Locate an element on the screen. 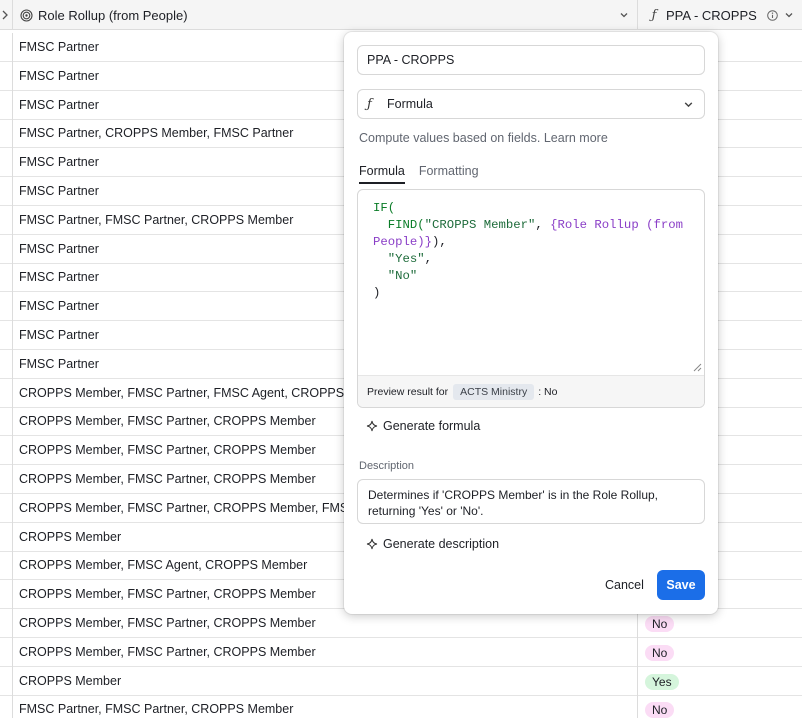  info-icon is located at coordinates (772, 15).